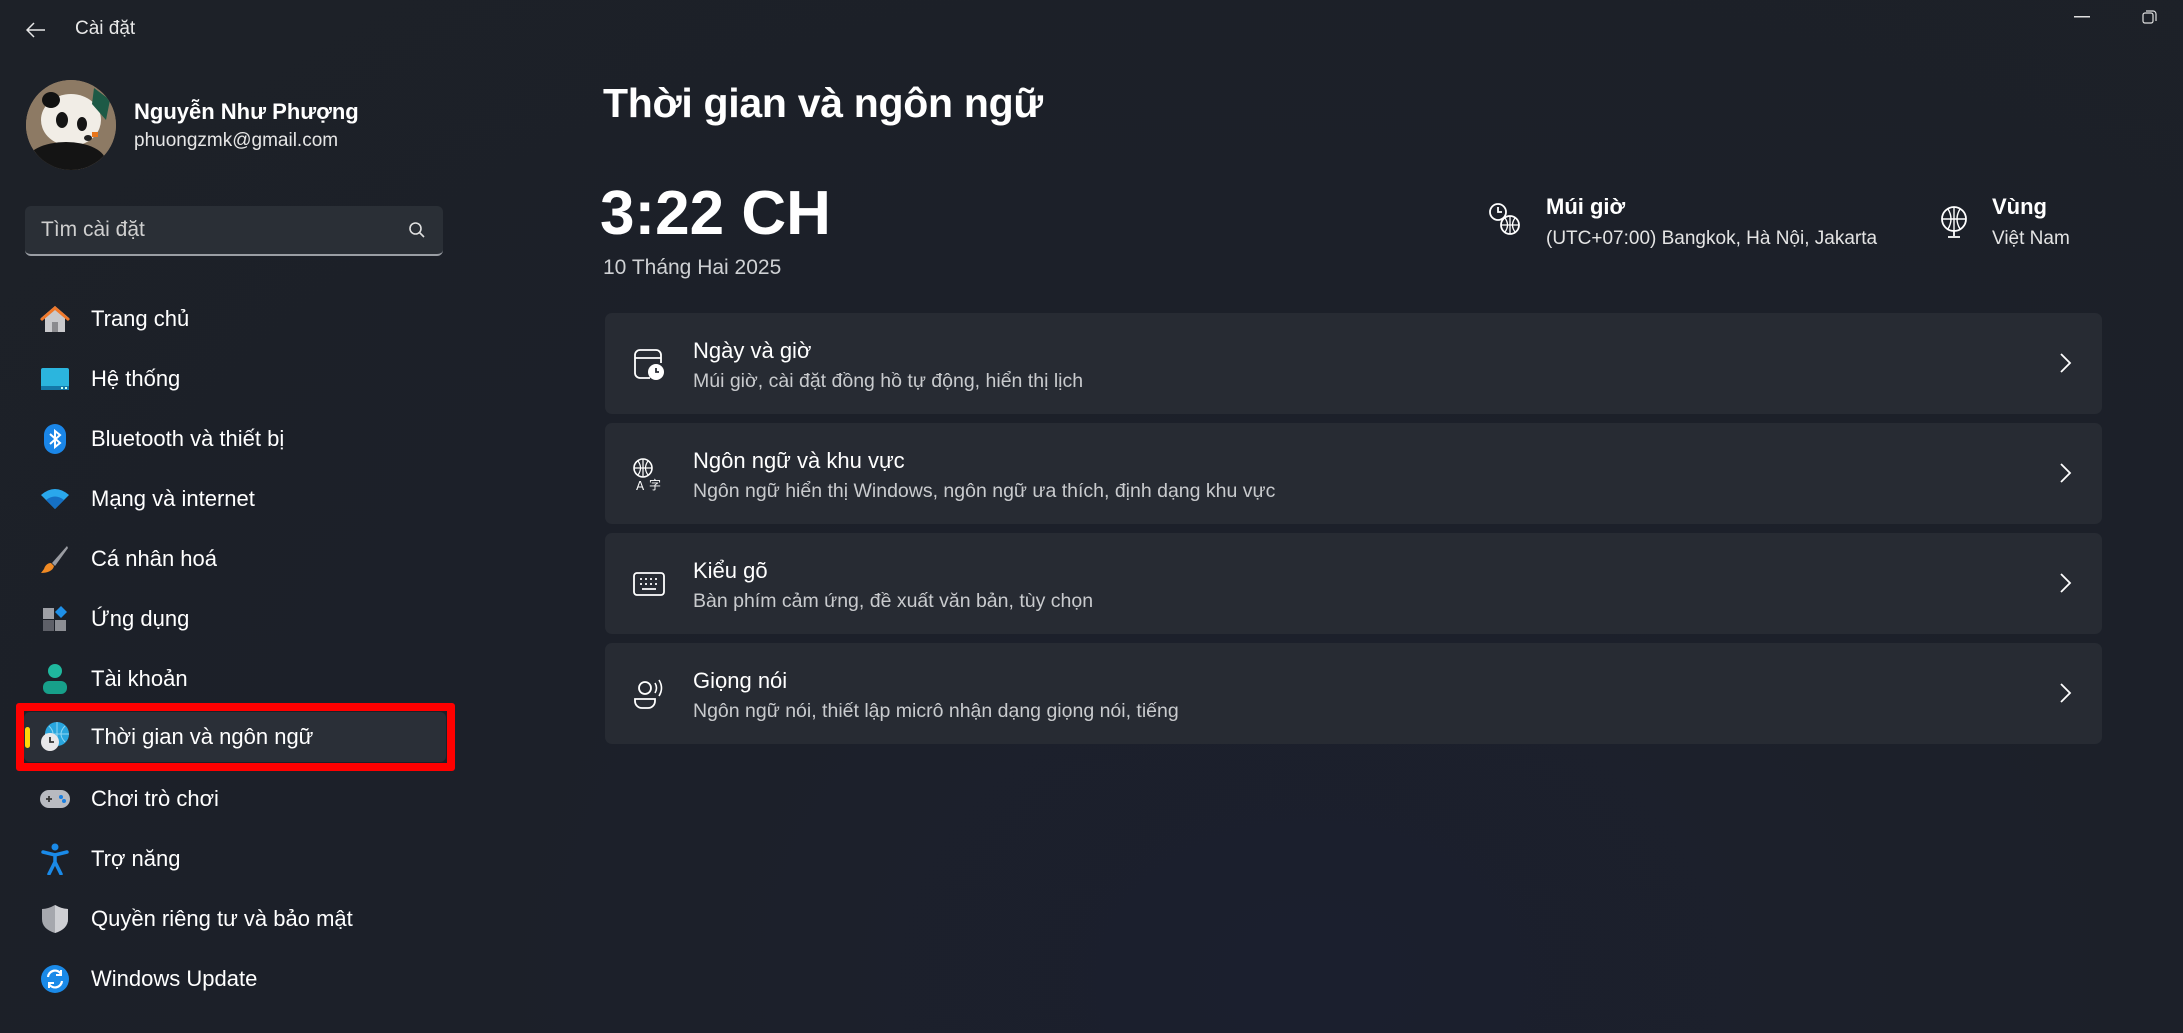  I want to click on timezone-info, so click(1506, 222).